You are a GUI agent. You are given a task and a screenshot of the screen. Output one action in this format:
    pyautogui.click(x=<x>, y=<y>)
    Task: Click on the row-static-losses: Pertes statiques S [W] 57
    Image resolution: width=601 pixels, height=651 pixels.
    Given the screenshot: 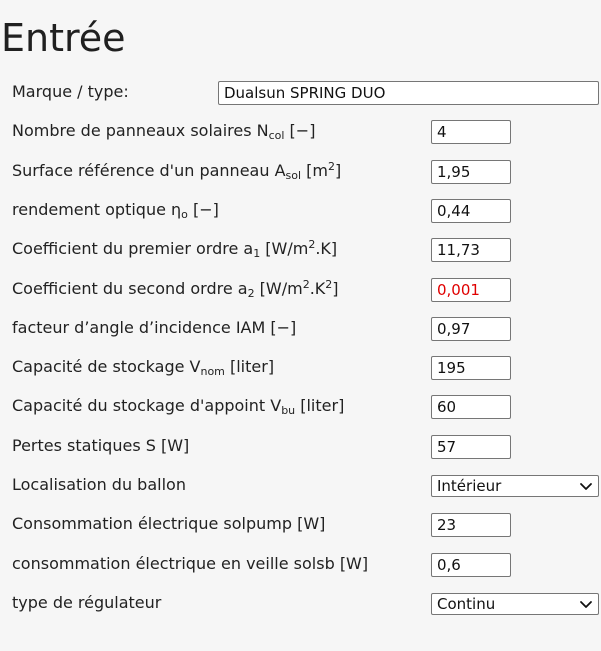 What is the action you would take?
    pyautogui.click(x=300, y=447)
    